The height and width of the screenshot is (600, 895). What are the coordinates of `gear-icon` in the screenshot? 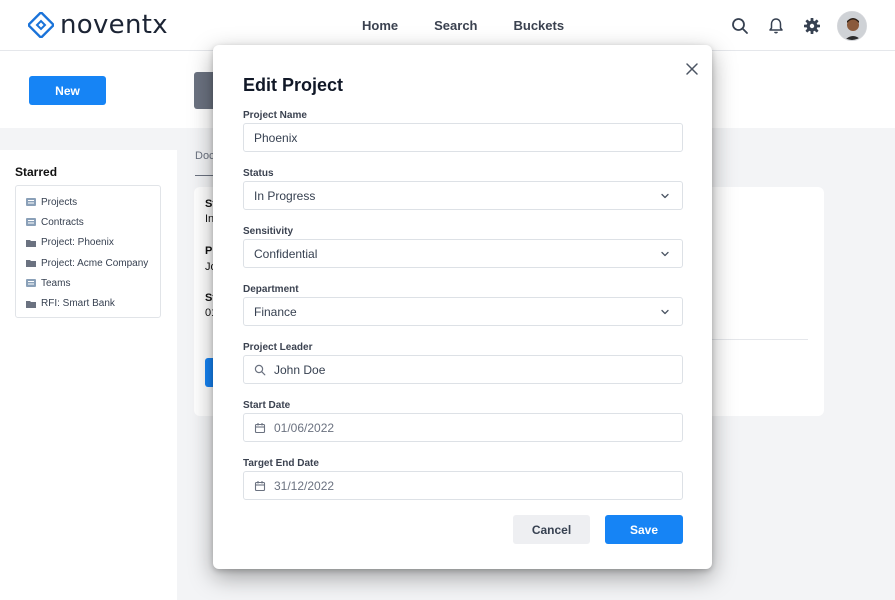 It's located at (812, 26).